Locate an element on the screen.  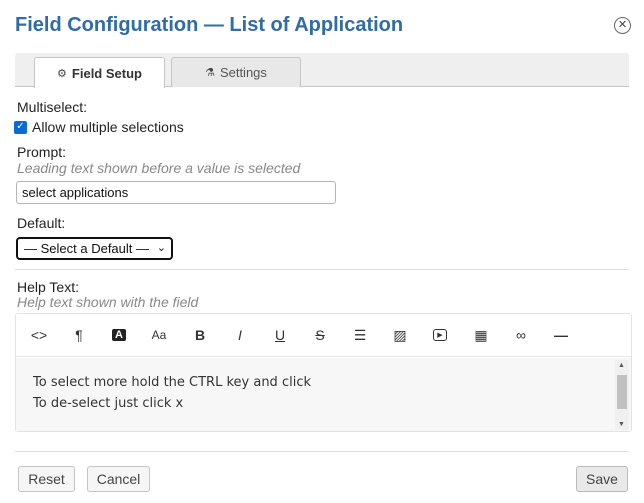
allow-multiple-label: Allow multiple selections is located at coordinates (108, 127).